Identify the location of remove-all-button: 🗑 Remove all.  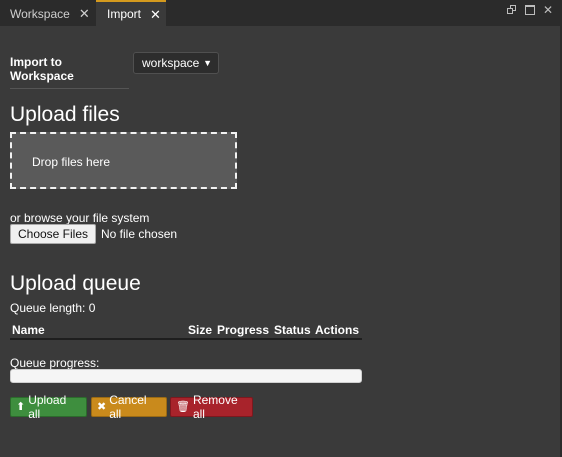
(211, 407).